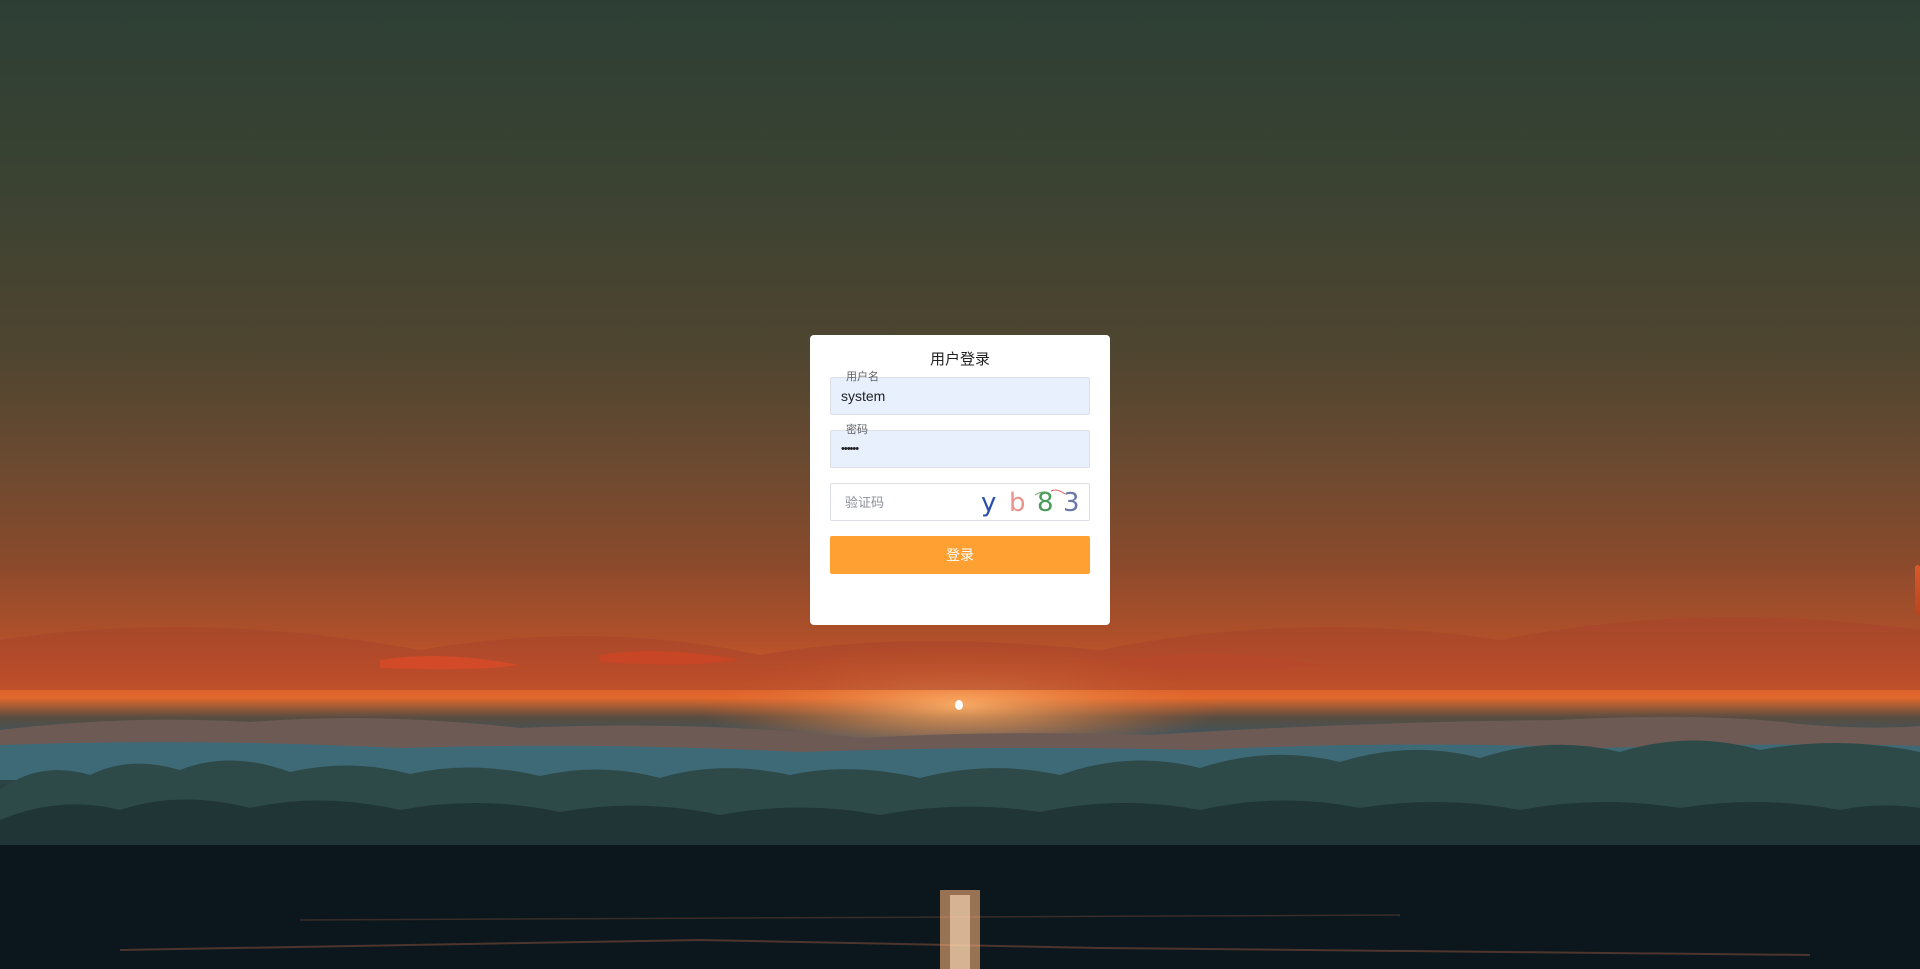 The image size is (1920, 969). I want to click on password-field: 密码, so click(960, 446).